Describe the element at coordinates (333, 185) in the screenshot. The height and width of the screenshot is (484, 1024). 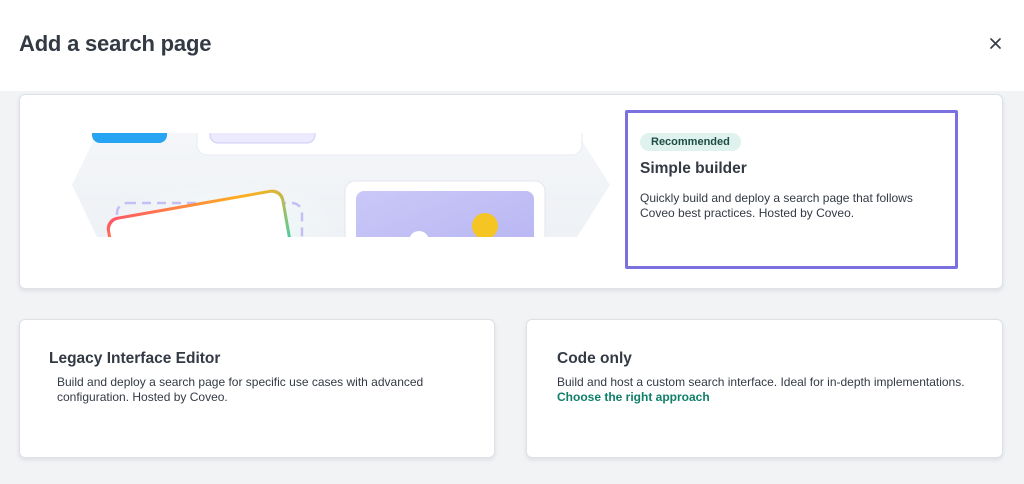
I see `search-page-illustration` at that location.